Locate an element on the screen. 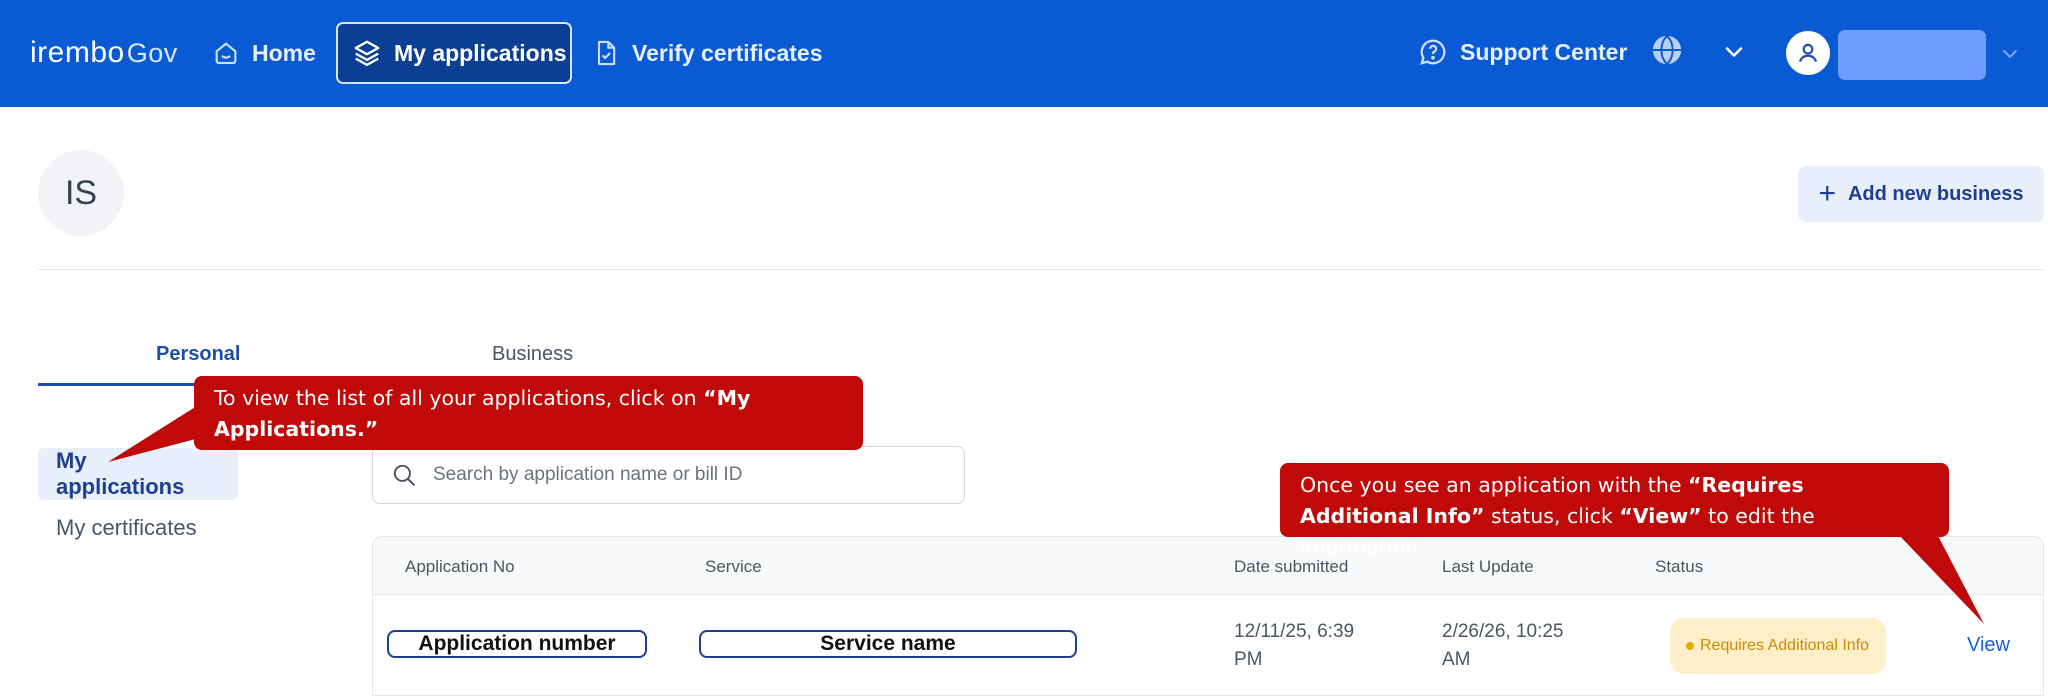 This screenshot has height=696, width=2048. last-update-line-1: 2/26/26, 10:25 is located at coordinates (1503, 631).